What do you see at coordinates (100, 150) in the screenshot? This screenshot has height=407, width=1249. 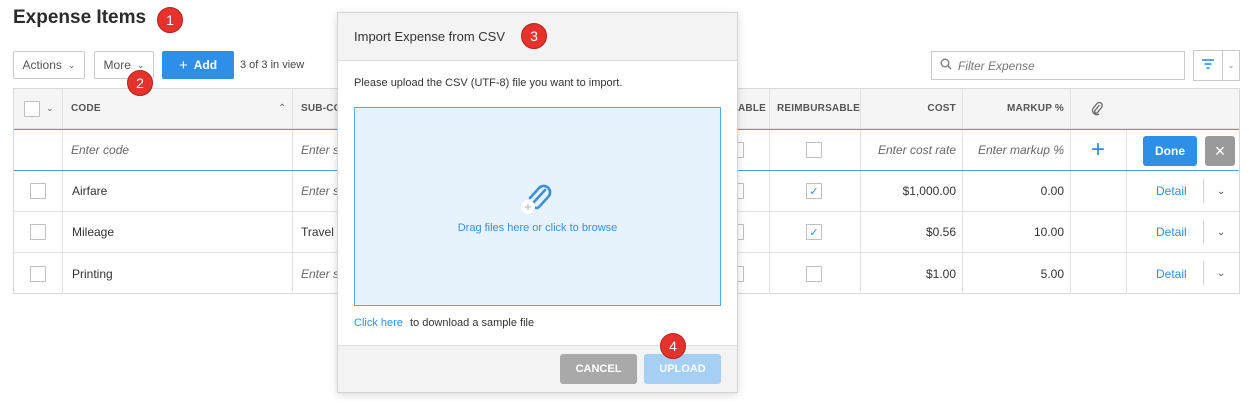 I see `code-input: Enter code` at bounding box center [100, 150].